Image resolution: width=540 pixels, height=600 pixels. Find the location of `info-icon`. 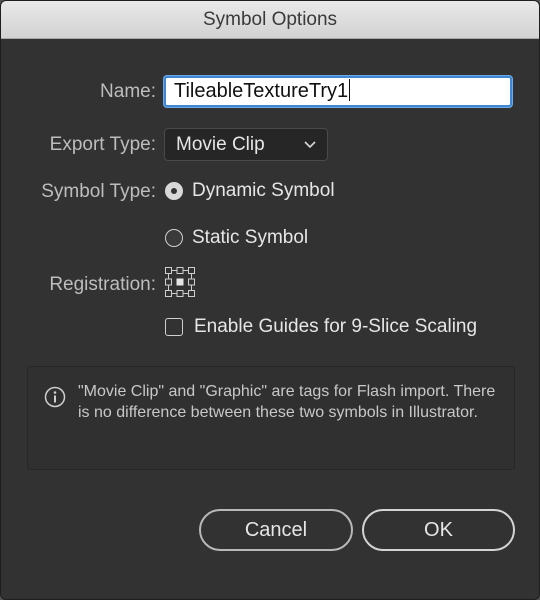

info-icon is located at coordinates (55, 397).